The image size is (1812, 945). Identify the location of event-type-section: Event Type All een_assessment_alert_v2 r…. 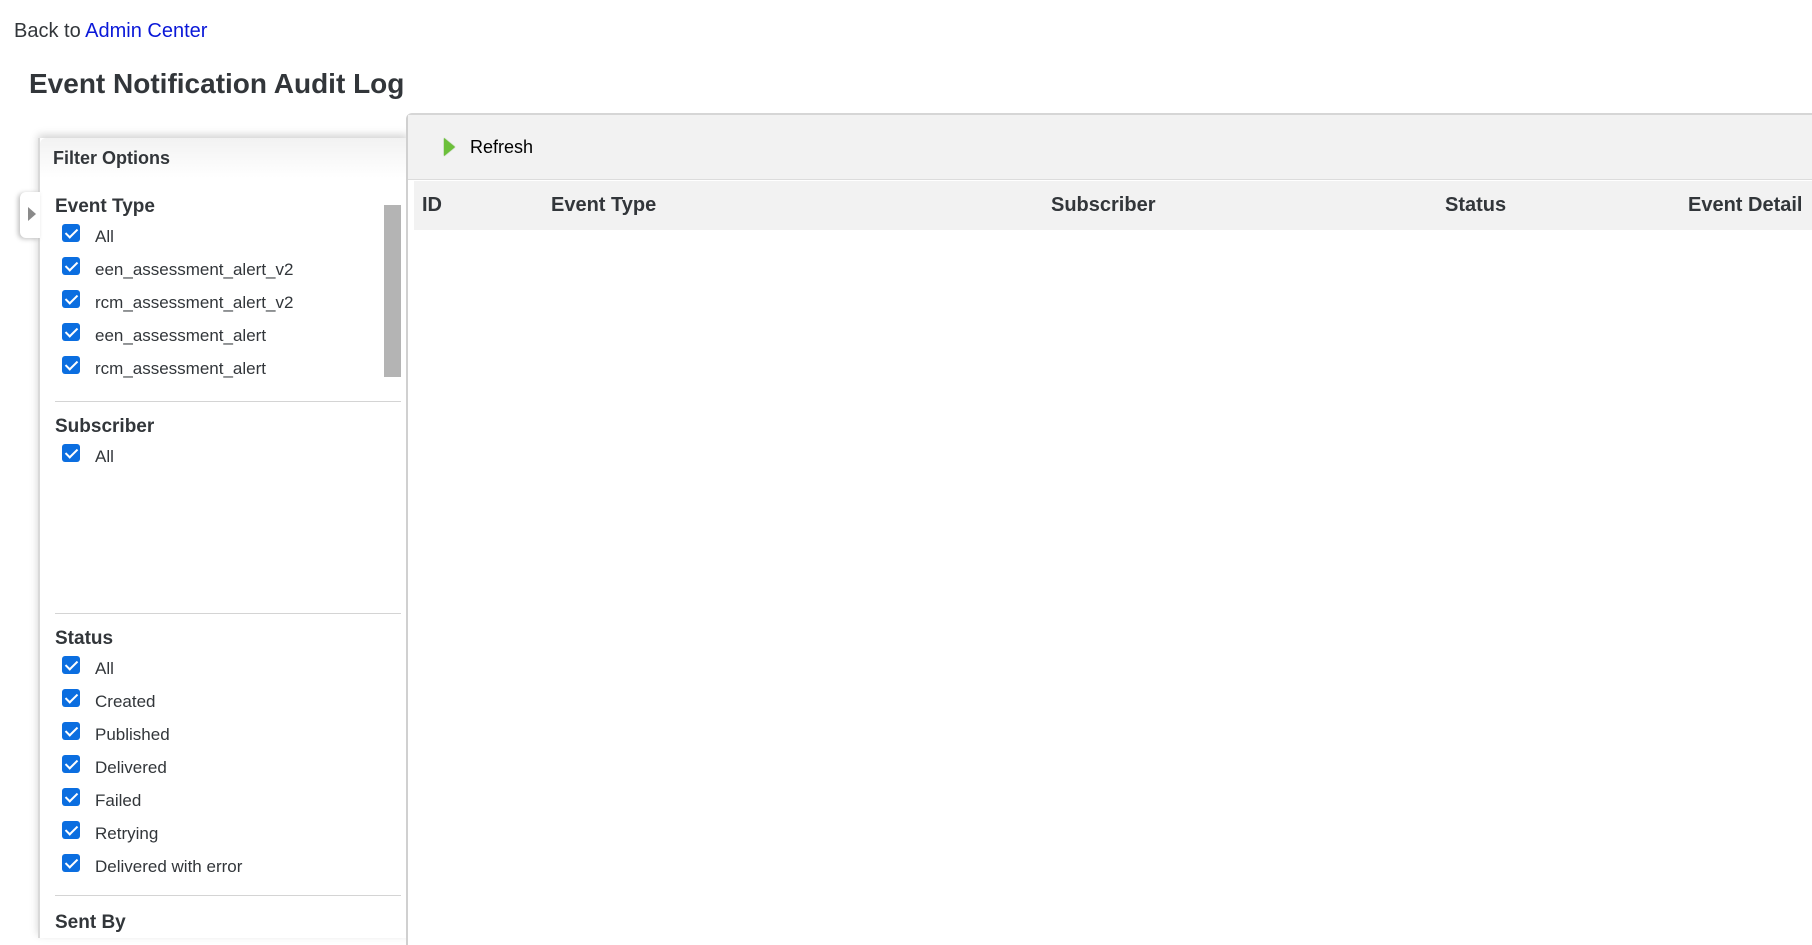
(228, 294).